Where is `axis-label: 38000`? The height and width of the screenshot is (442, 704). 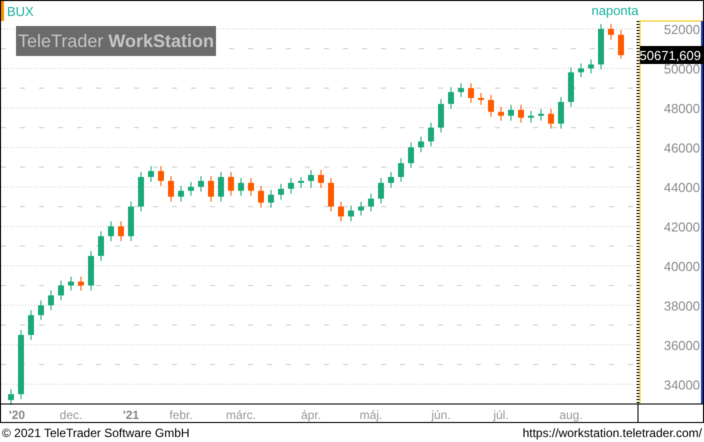
axis-label: 38000 is located at coordinates (682, 306).